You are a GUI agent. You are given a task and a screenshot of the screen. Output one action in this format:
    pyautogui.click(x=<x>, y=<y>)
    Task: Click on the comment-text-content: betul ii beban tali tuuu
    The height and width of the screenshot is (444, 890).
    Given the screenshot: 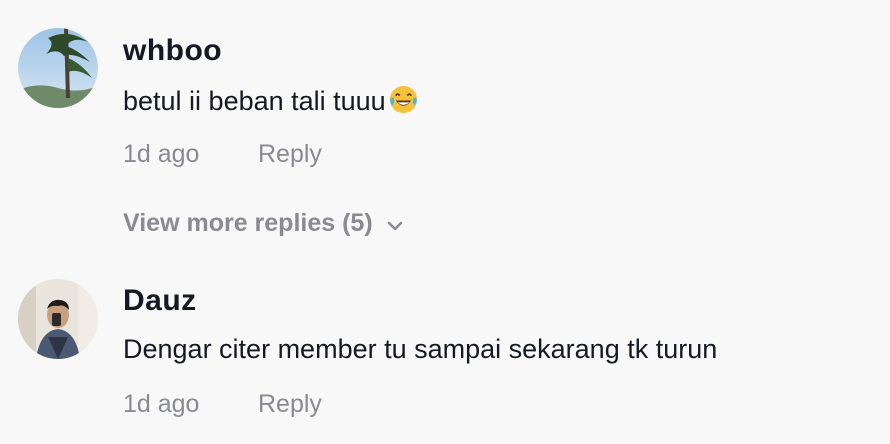 What is the action you would take?
    pyautogui.click(x=254, y=101)
    